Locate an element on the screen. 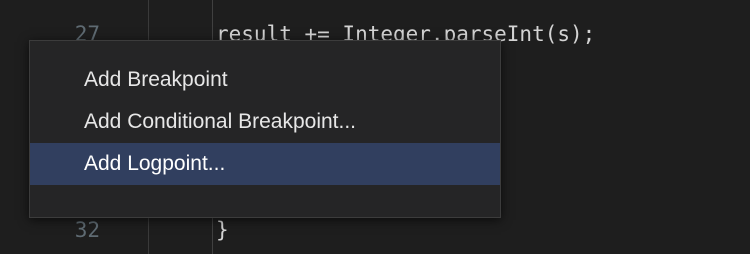 This screenshot has height=254, width=750. line-number-32: 32 is located at coordinates (80, 230).